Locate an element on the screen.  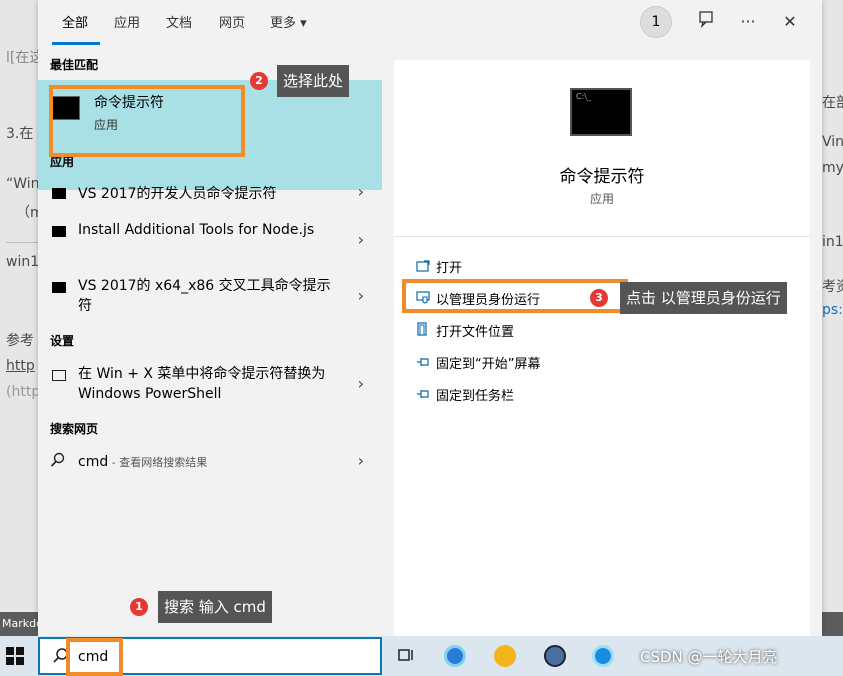
action-label: 打开 is located at coordinates (449, 268).